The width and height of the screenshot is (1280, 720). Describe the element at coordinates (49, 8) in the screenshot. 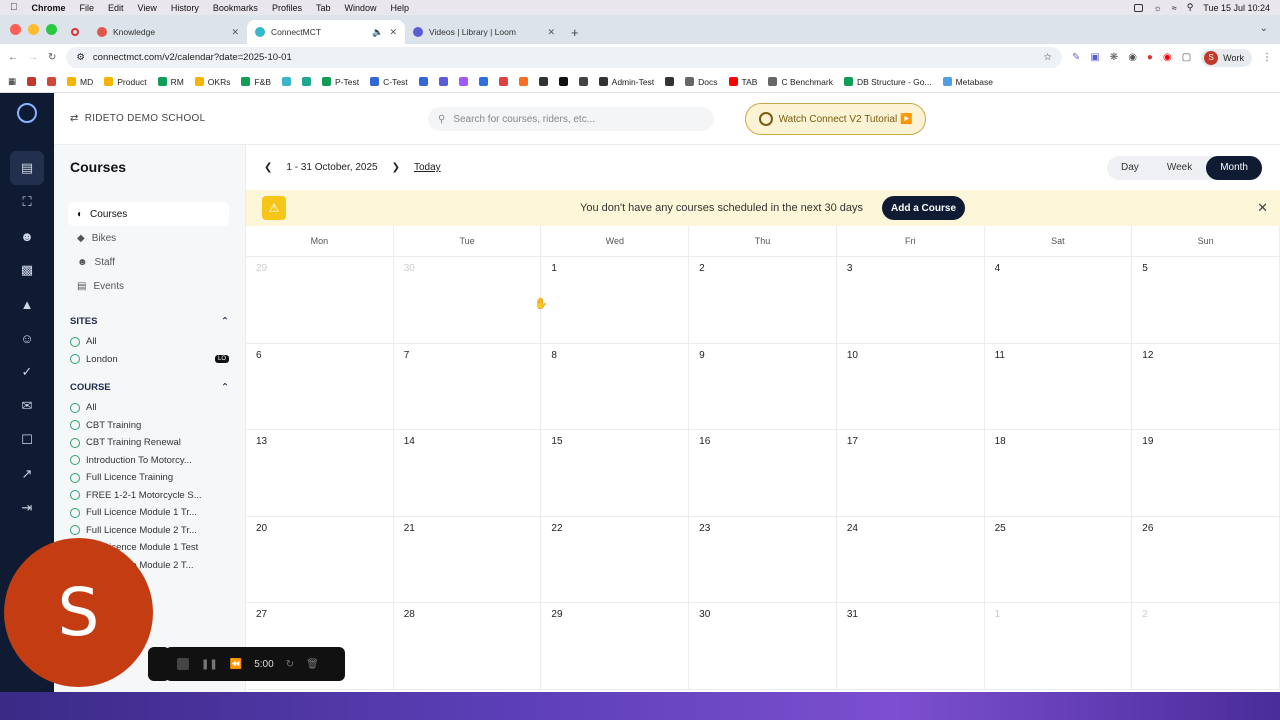

I see `menu-app: Chrome` at that location.